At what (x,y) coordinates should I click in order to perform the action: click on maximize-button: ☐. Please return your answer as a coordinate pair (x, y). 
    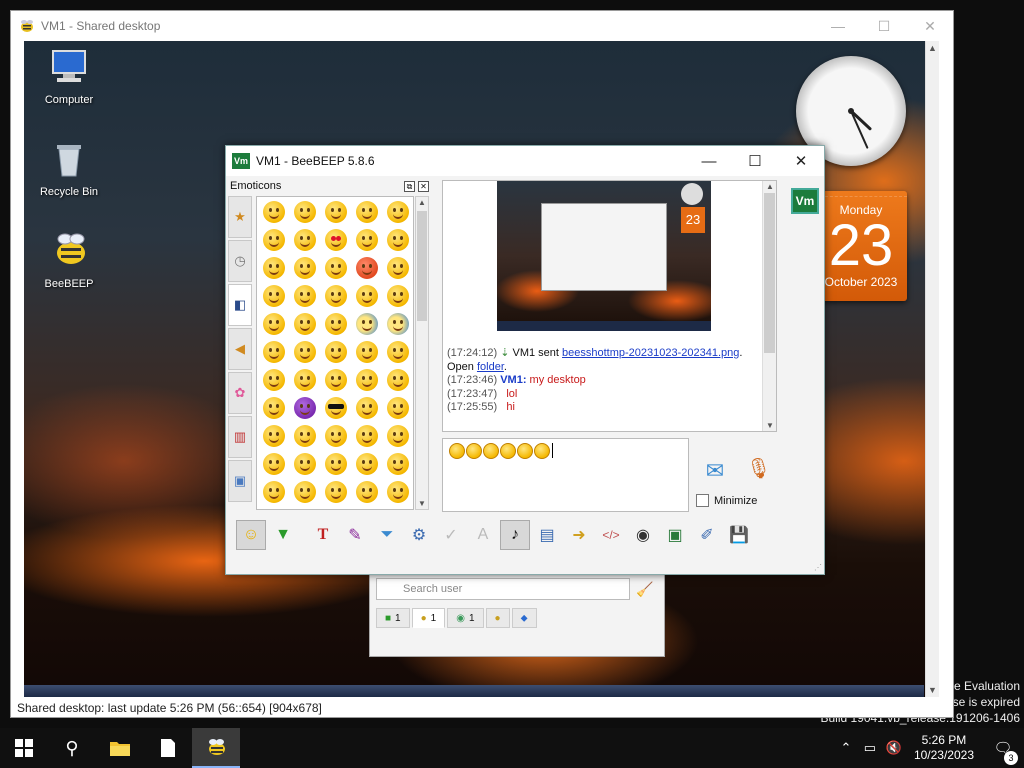
    Looking at the image, I should click on (884, 26).